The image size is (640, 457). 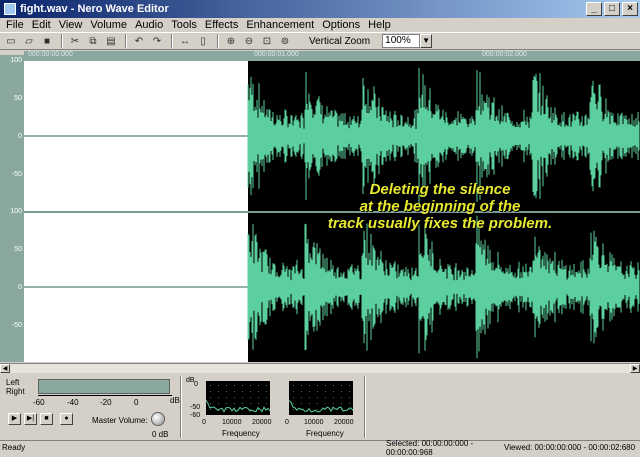 What do you see at coordinates (231, 41) in the screenshot?
I see `zoom-in-icon: ⊕` at bounding box center [231, 41].